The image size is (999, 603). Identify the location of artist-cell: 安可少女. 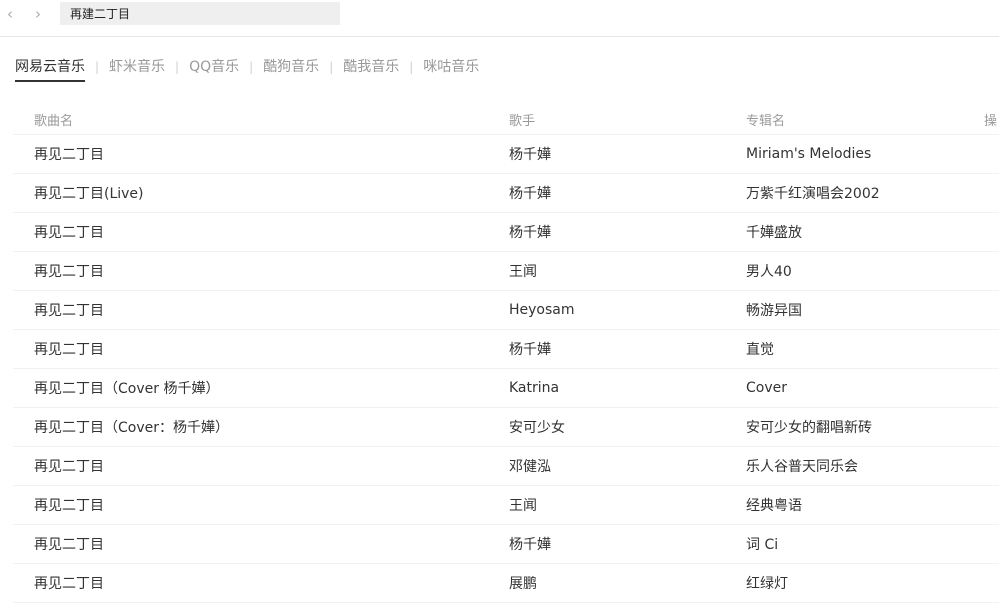
(537, 428).